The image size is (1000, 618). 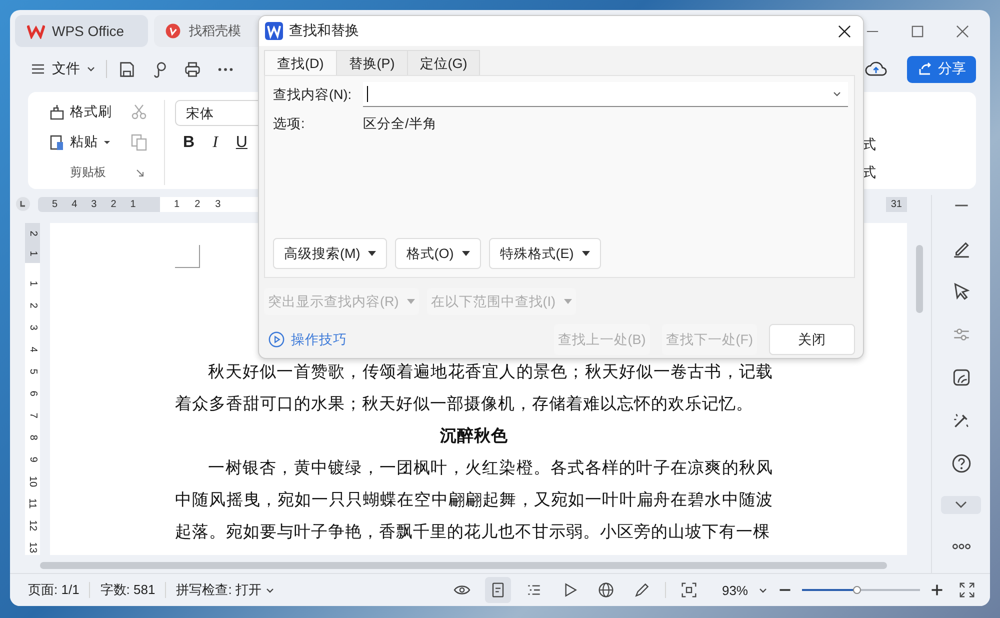 What do you see at coordinates (961, 377) in the screenshot?
I see `image-icon` at bounding box center [961, 377].